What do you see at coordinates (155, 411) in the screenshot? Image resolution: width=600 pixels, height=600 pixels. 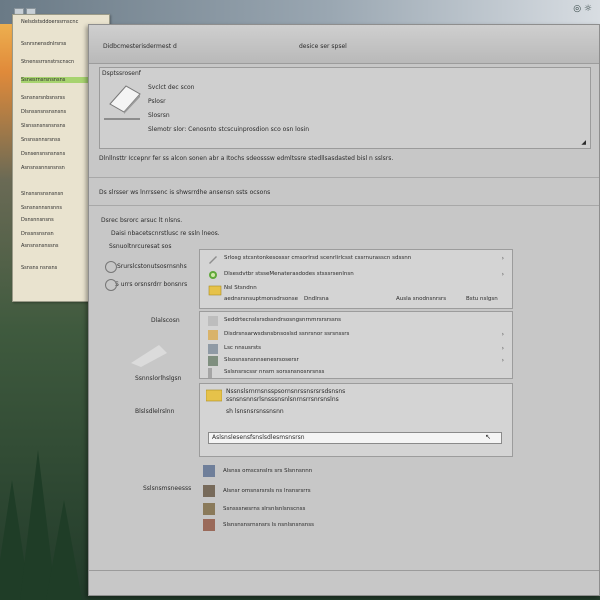 I see `side-label: Blslsdlelrslnn` at bounding box center [155, 411].